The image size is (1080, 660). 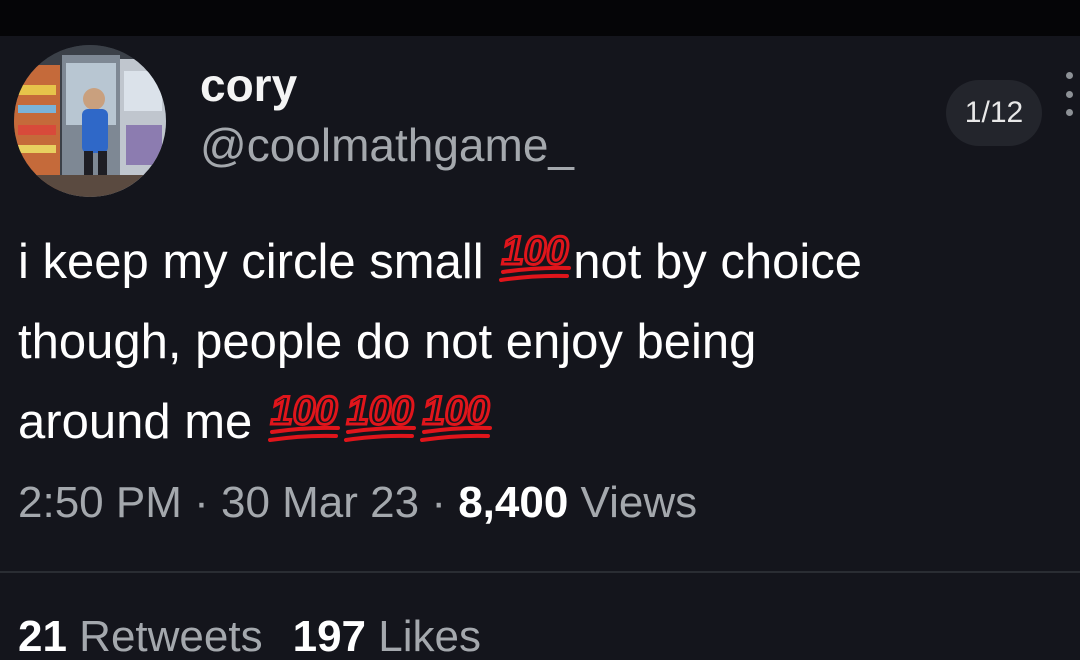 I want to click on likes-label: Likes, so click(x=423, y=636).